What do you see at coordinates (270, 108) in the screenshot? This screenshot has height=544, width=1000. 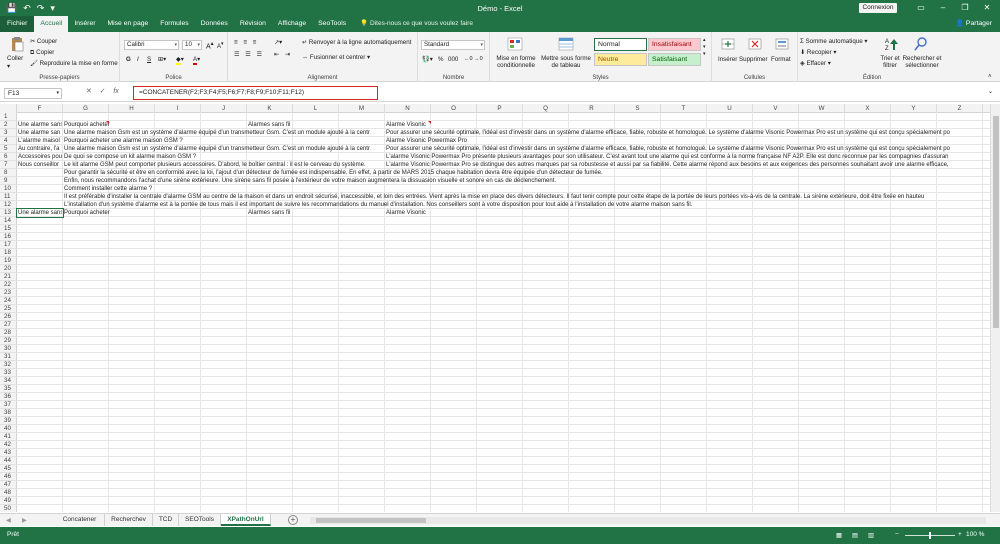 I see `column-header-k: K` at bounding box center [270, 108].